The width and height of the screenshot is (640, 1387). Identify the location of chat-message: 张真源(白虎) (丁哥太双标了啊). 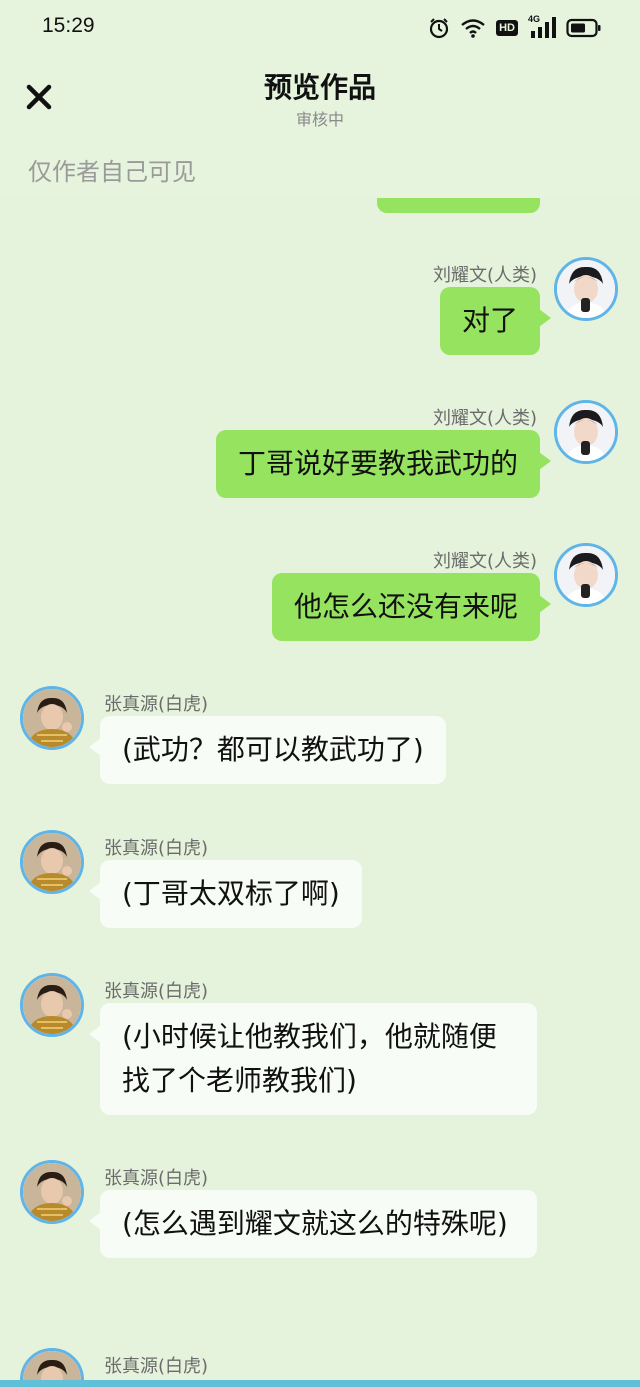
(320, 880).